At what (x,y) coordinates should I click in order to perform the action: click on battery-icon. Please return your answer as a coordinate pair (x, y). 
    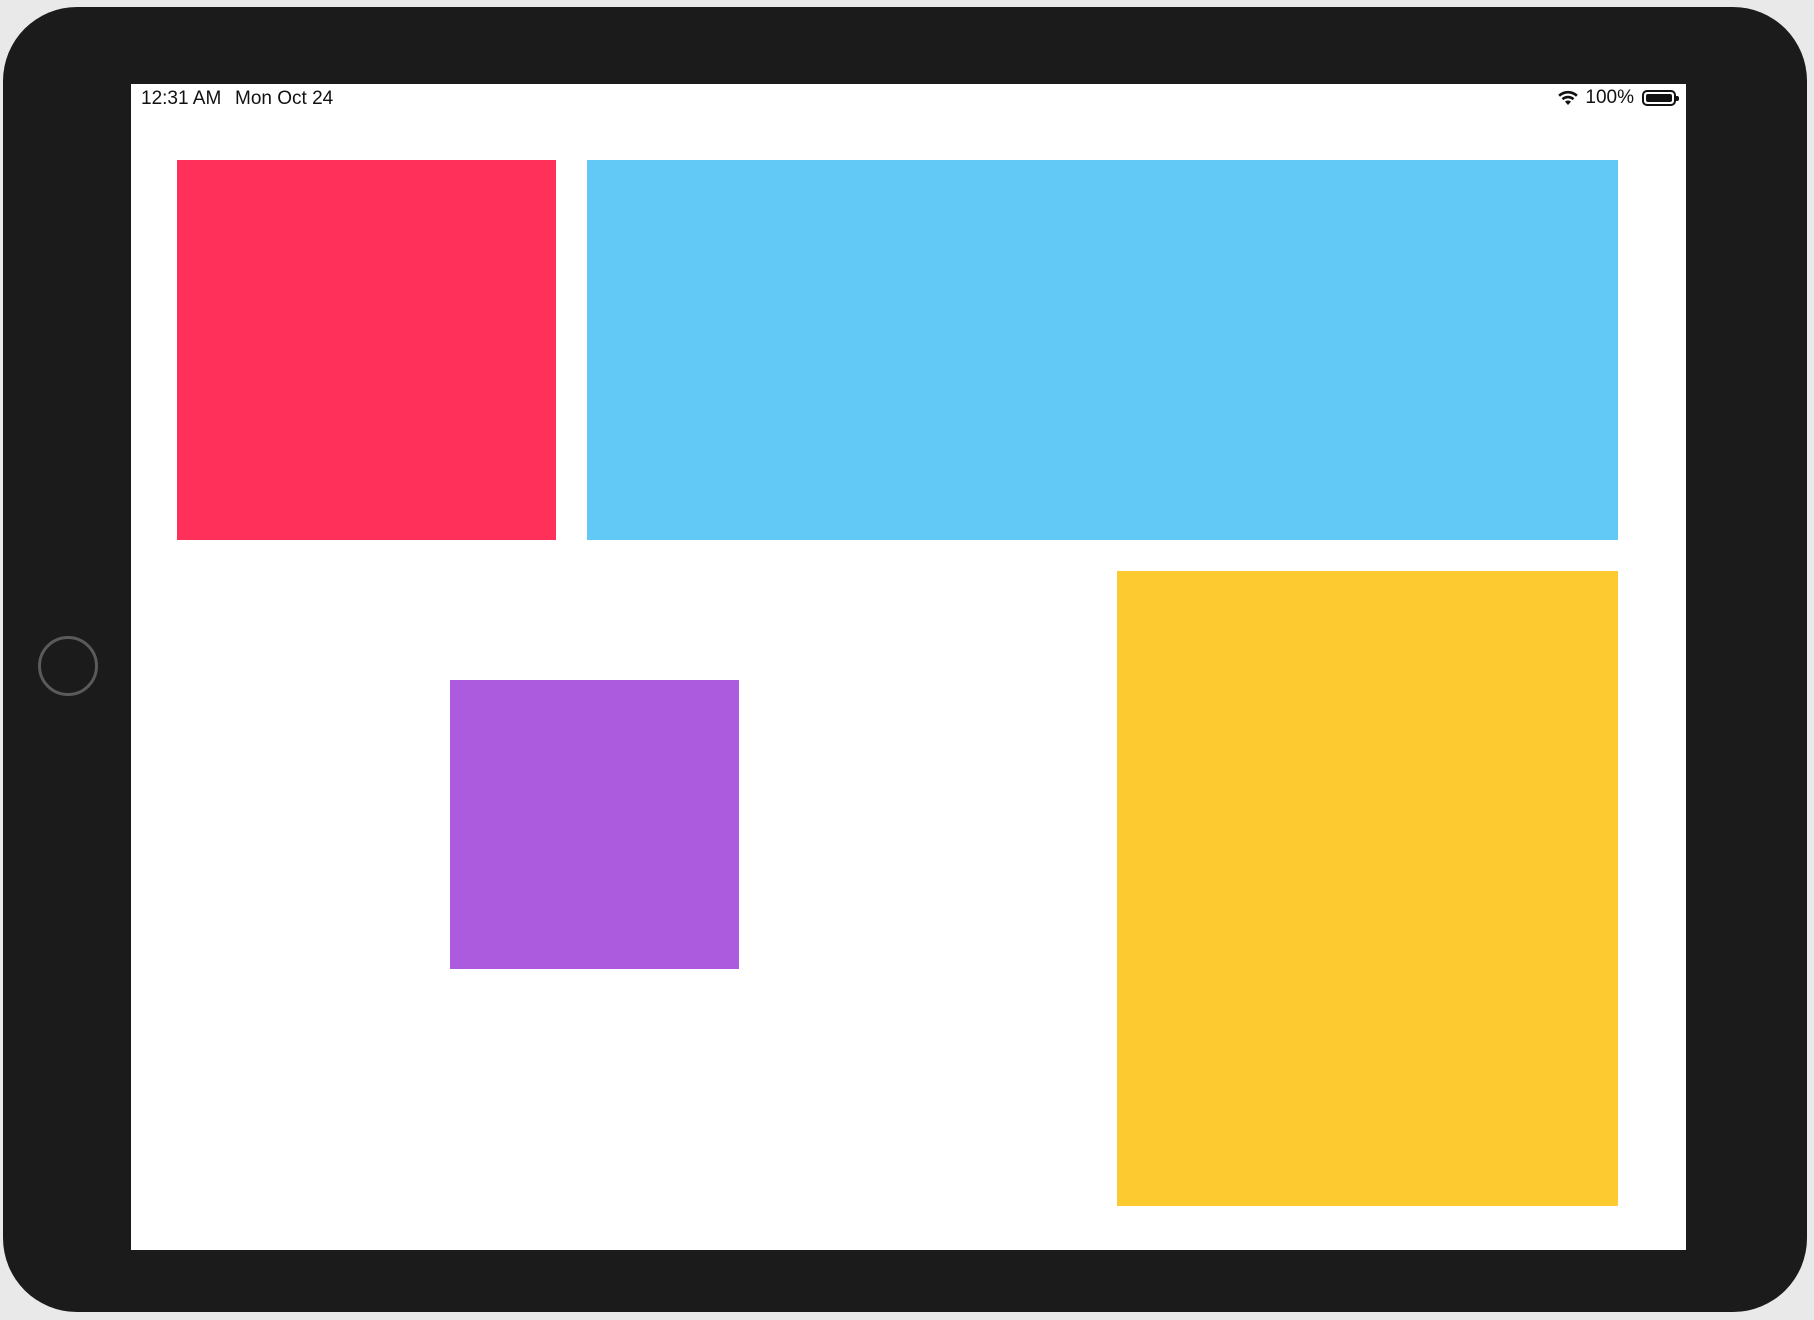
    Looking at the image, I should click on (1660, 98).